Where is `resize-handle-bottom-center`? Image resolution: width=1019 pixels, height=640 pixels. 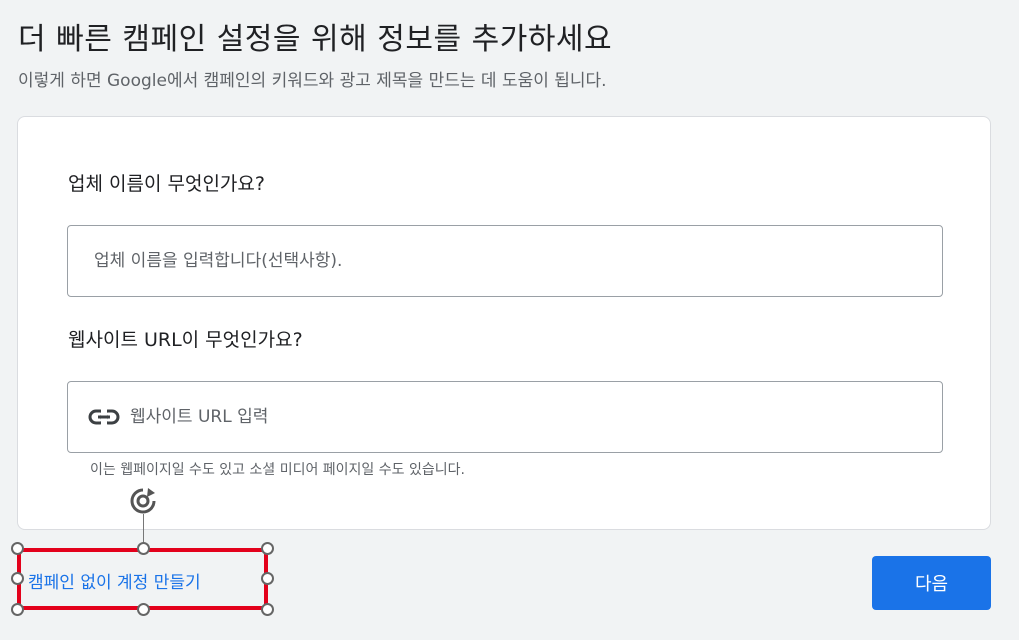
resize-handle-bottom-center is located at coordinates (143, 609).